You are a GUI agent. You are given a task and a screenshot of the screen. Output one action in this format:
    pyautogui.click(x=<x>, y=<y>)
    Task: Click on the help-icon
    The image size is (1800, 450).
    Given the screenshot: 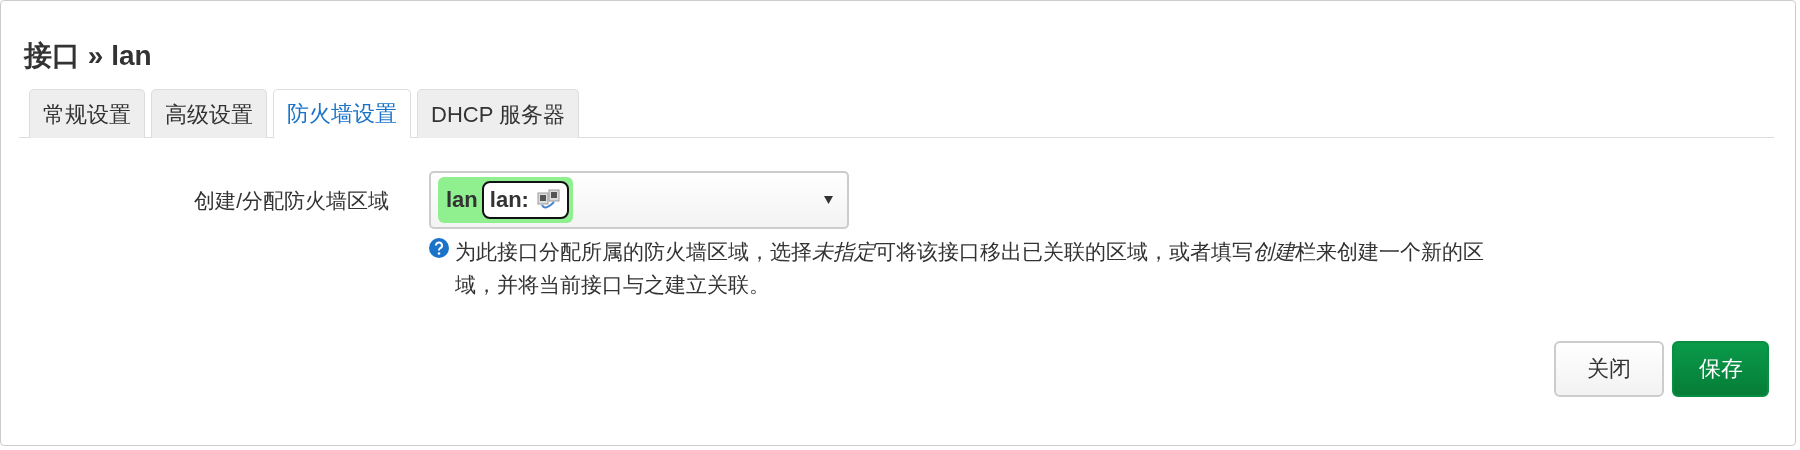 What is the action you would take?
    pyautogui.click(x=439, y=248)
    